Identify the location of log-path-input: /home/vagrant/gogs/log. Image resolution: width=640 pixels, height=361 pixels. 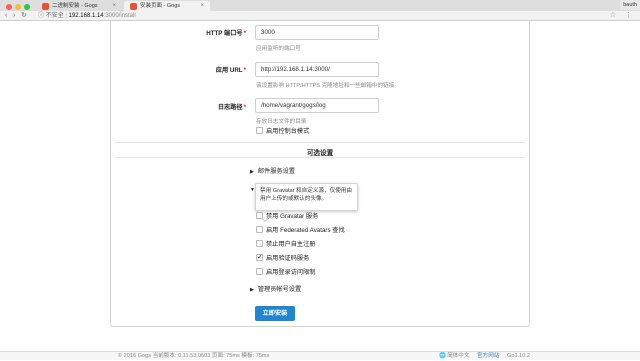
(317, 105).